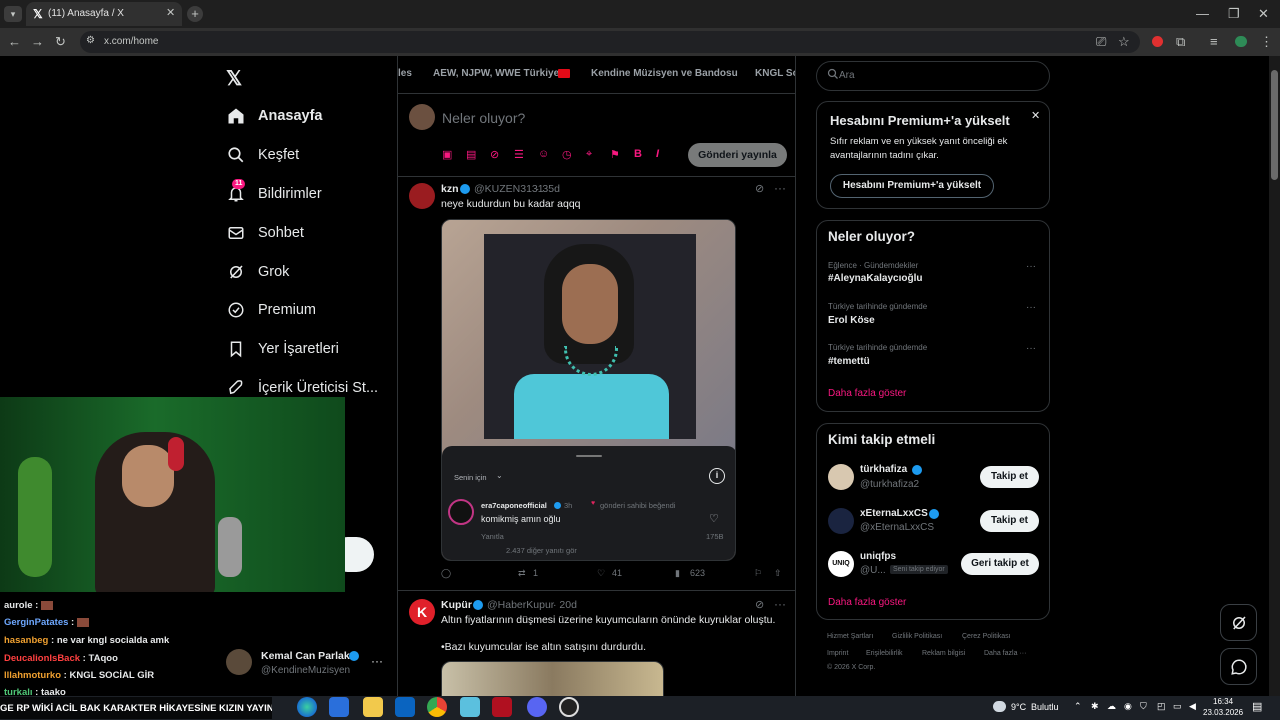  Describe the element at coordinates (1234, 14) in the screenshot. I see `window-restore-icon: ❐` at that location.